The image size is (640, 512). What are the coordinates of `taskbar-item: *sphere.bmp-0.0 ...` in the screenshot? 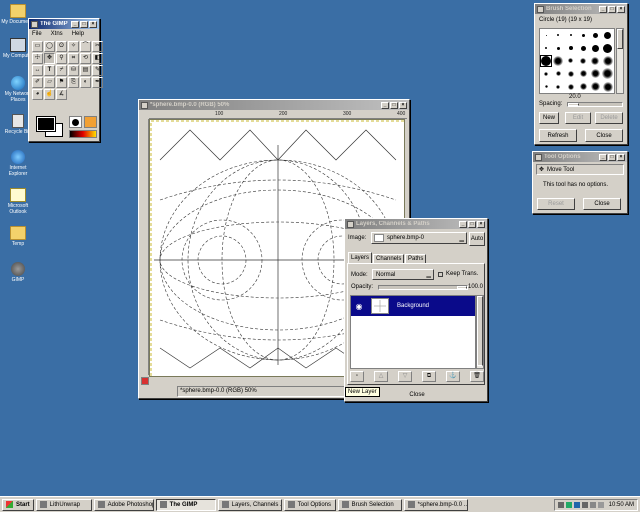 It's located at (435, 504).